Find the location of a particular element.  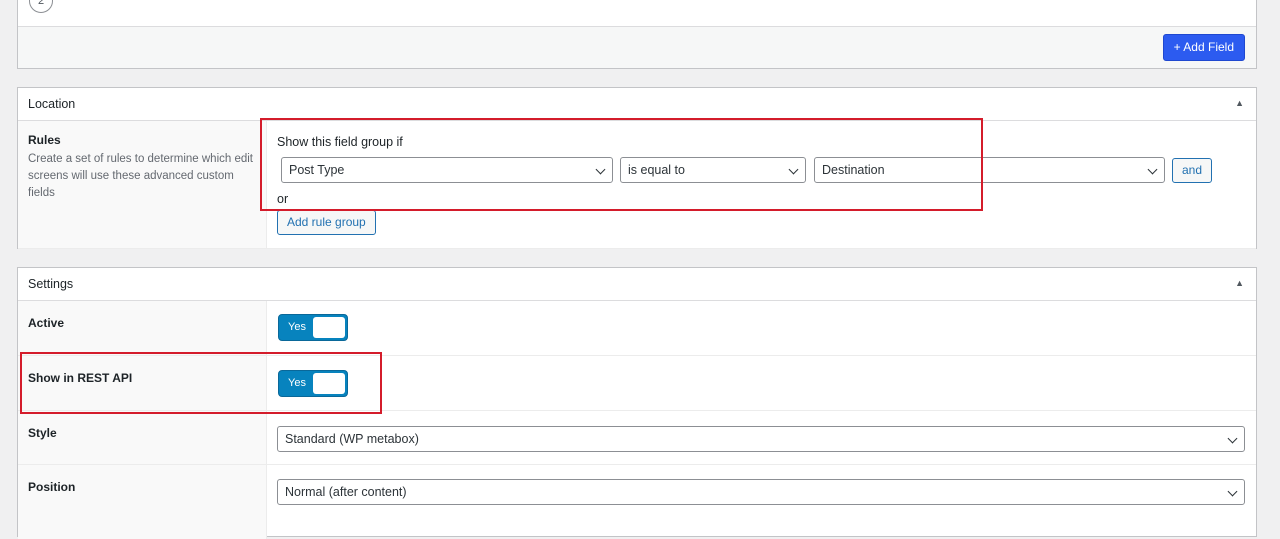

add-field-button: + Add Field is located at coordinates (1203, 47).